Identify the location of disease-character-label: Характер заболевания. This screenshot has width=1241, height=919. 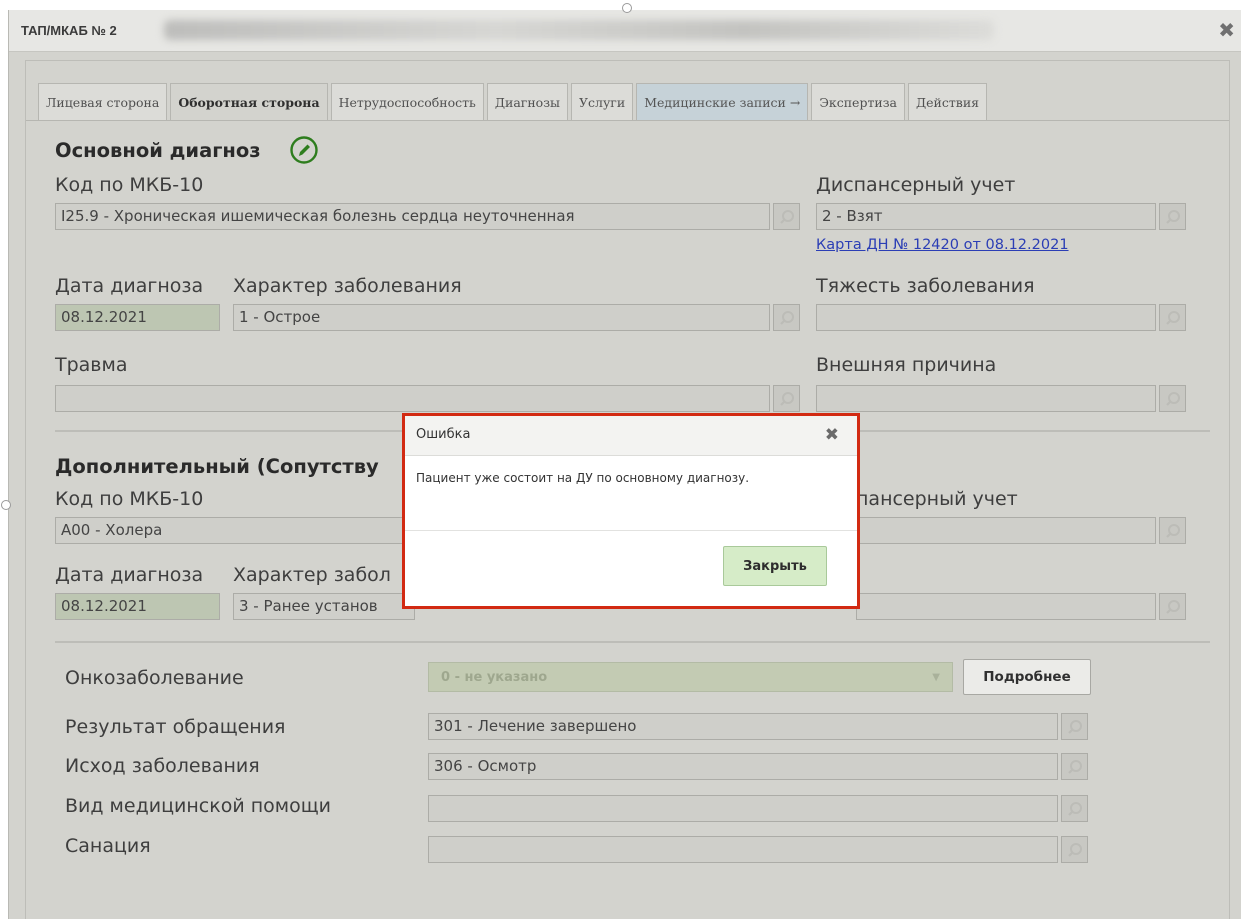
(347, 286).